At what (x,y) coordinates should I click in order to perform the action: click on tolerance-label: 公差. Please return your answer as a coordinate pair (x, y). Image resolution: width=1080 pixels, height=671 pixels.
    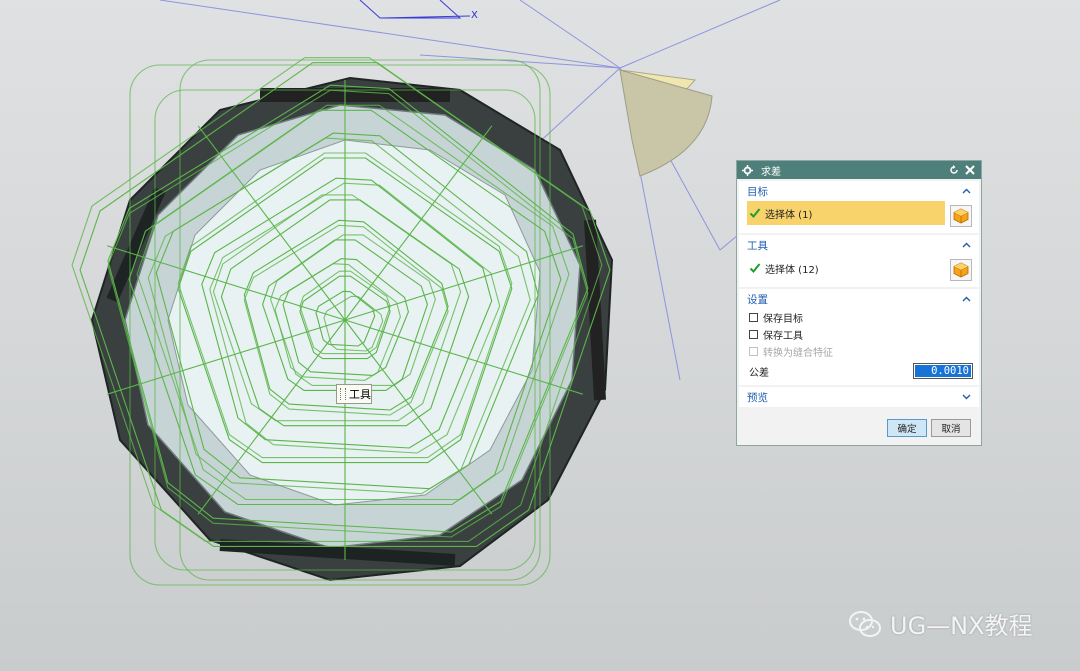
    Looking at the image, I should click on (759, 373).